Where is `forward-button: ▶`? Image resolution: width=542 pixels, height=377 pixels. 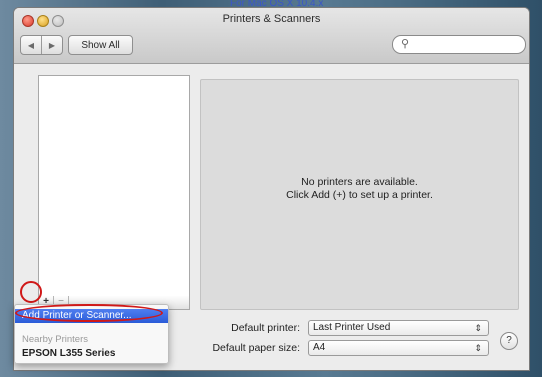
forward-button: ▶ is located at coordinates (52, 45).